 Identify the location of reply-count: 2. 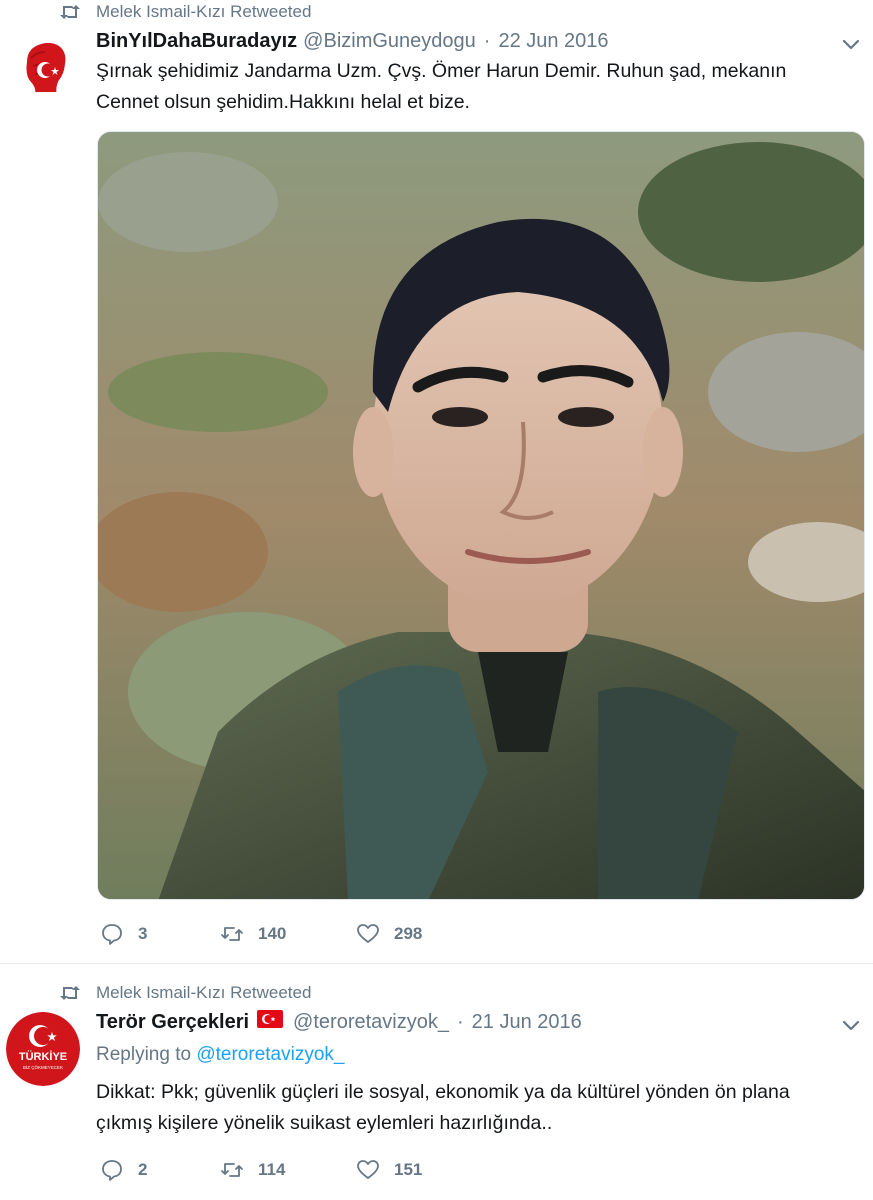
(143, 1169).